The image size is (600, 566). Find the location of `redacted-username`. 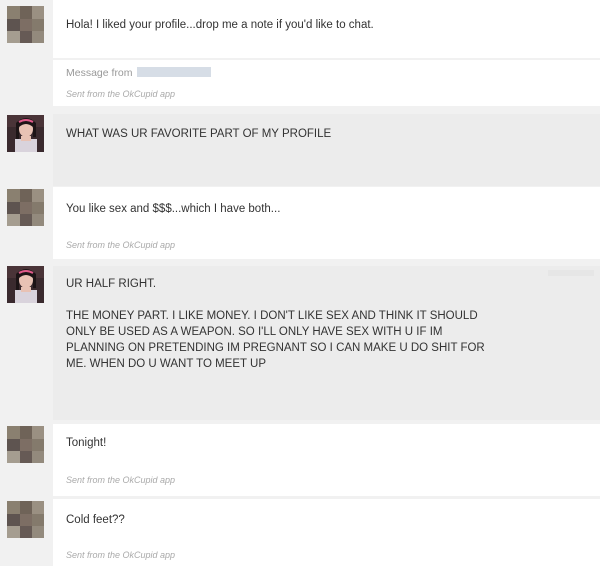

redacted-username is located at coordinates (173, 72).